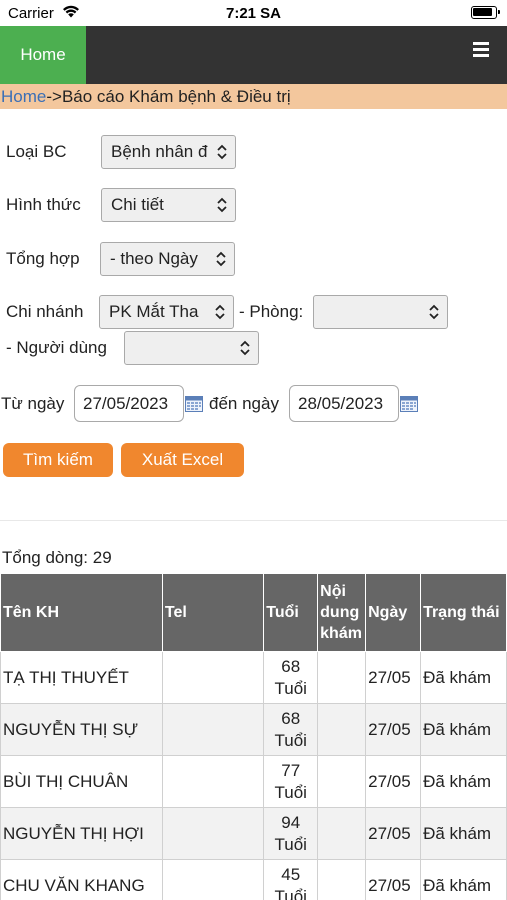 The height and width of the screenshot is (900, 507). I want to click on cell-name: CHU VĂN KHANG, so click(81, 879).